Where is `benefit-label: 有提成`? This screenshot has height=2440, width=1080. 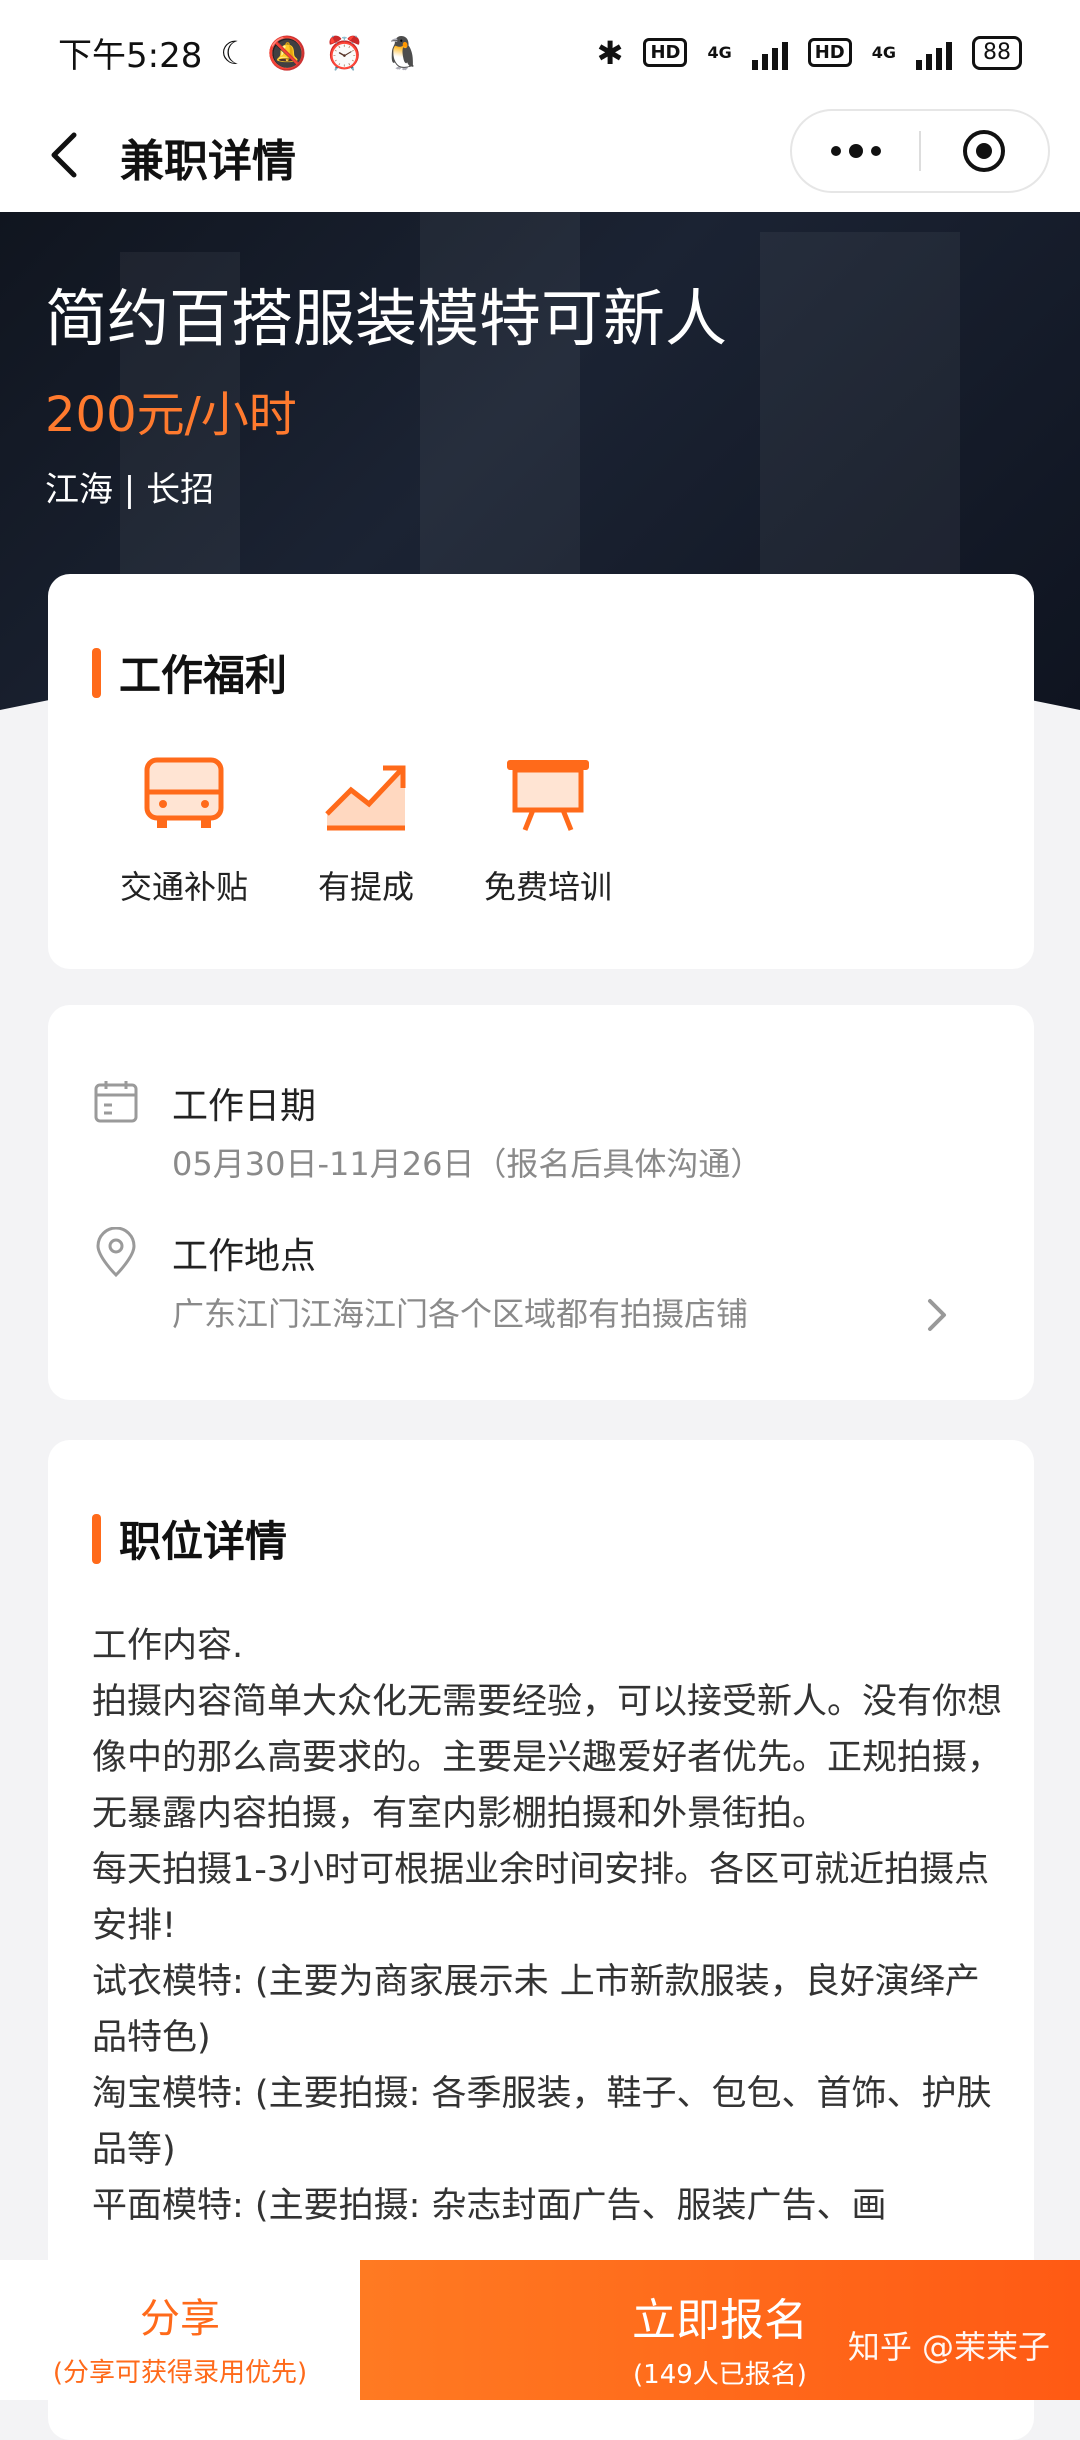
benefit-label: 有提成 is located at coordinates (365, 887).